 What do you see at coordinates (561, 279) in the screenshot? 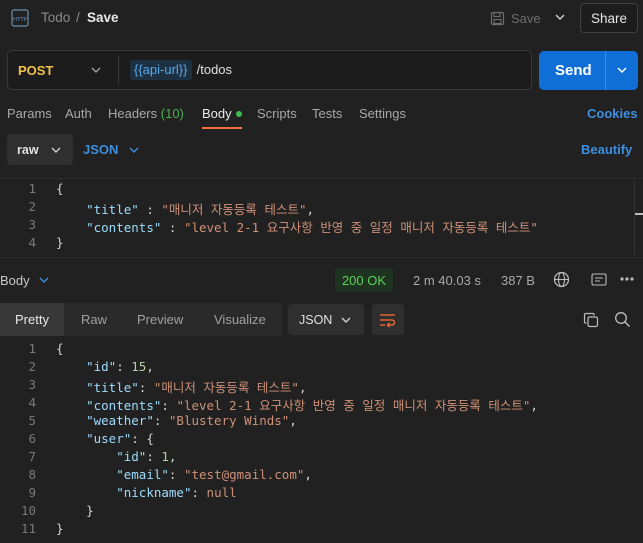
I see `globe-icon` at bounding box center [561, 279].